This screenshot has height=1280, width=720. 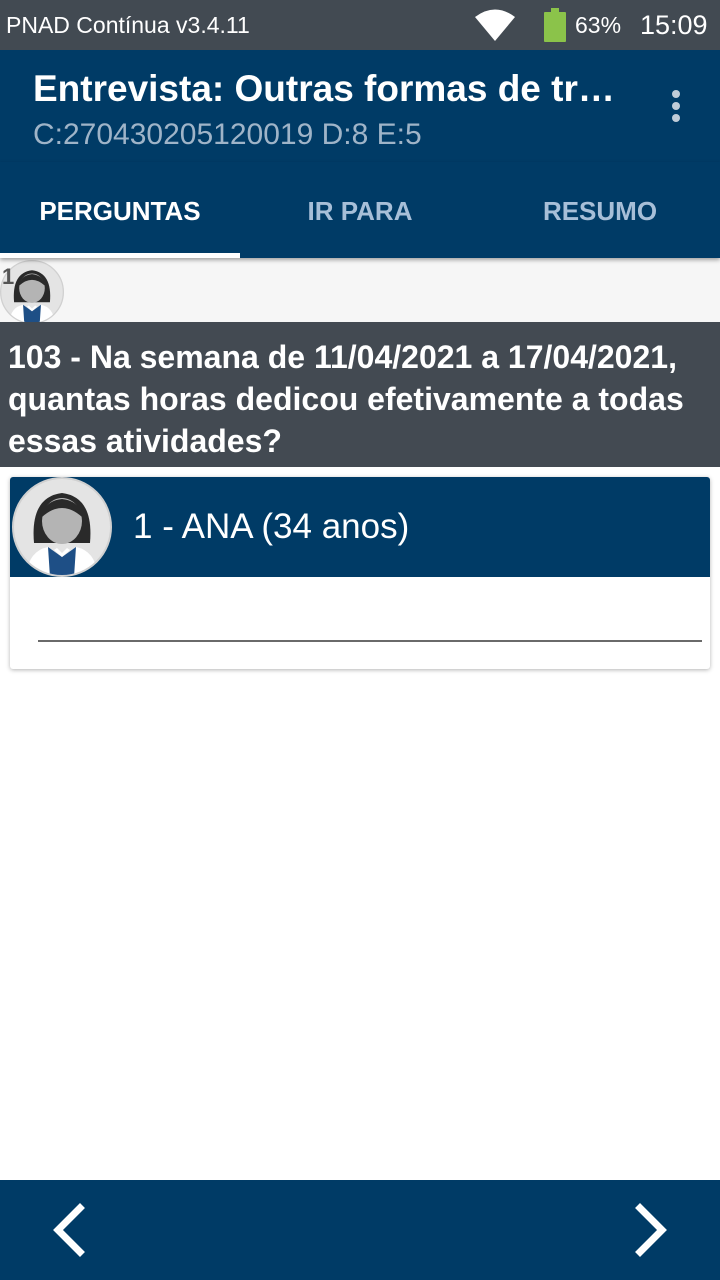 I want to click on clock: 15:09, so click(x=674, y=25).